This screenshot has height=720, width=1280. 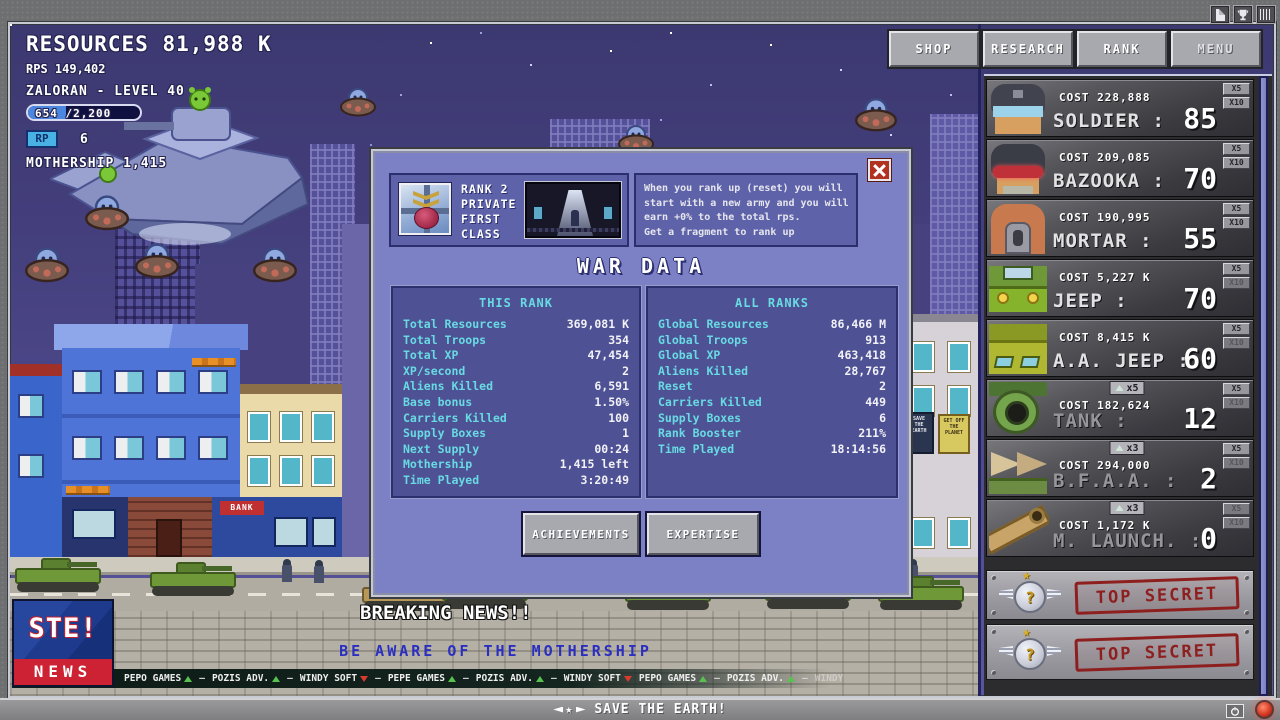 I want to click on unit-name: A.A. JEEP :, so click(x=1121, y=361).